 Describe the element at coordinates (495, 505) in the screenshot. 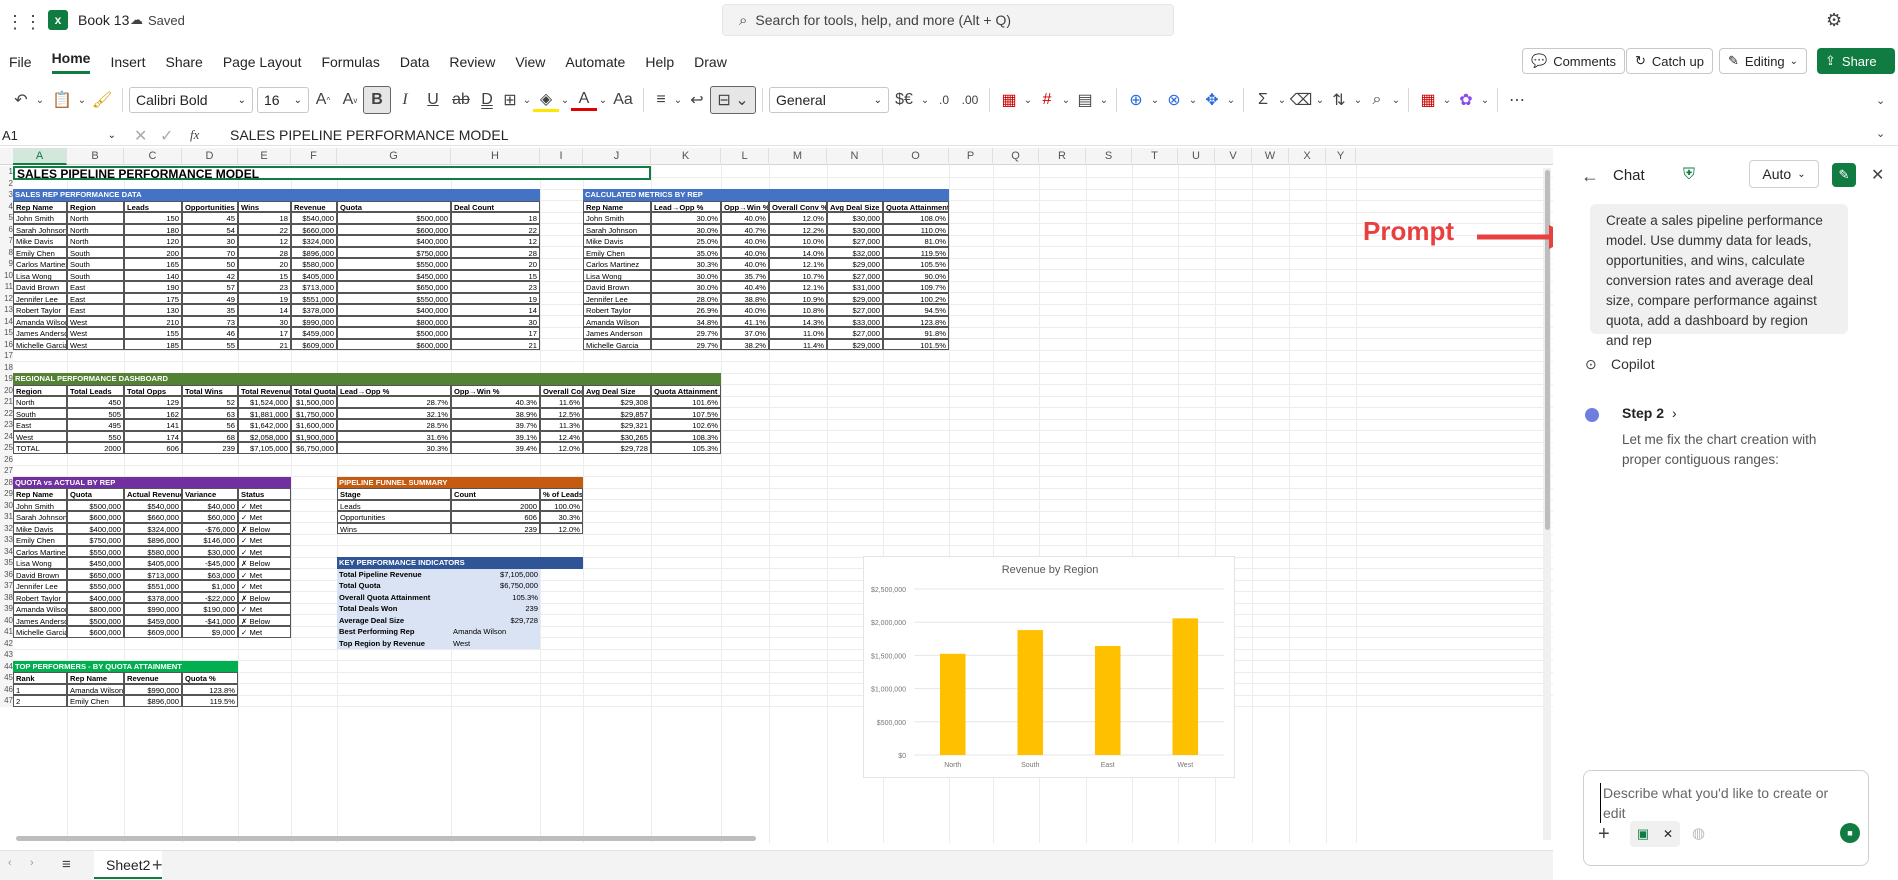

I see `funnel-table-cell: 2000` at that location.